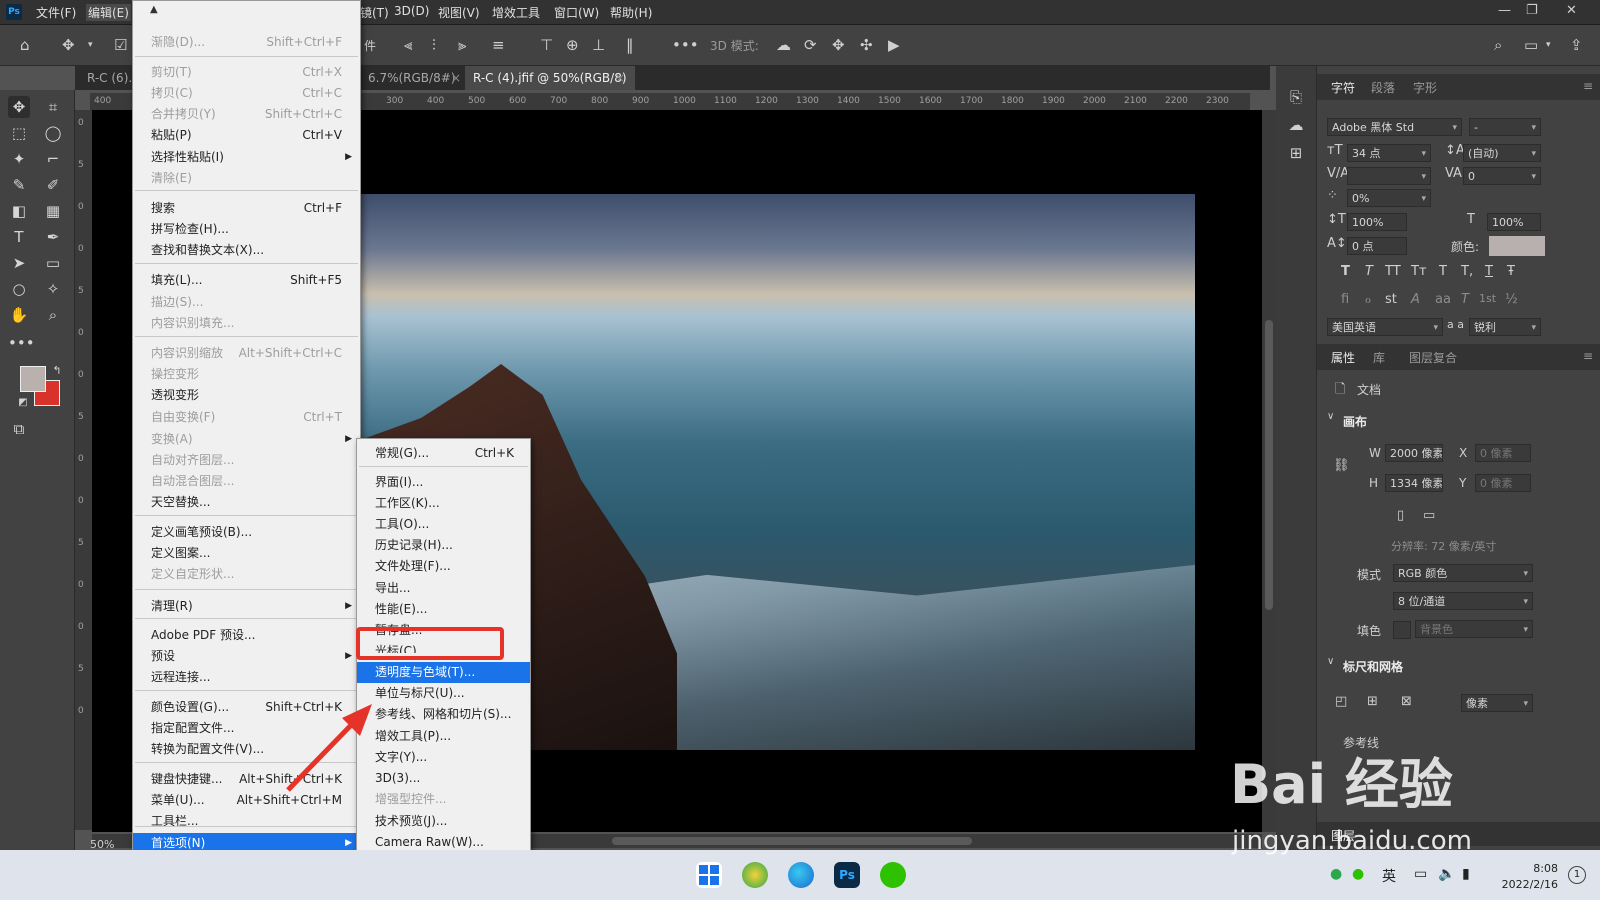 The width and height of the screenshot is (1600, 900). I want to click on path-select-icon: ➤, so click(19, 263).